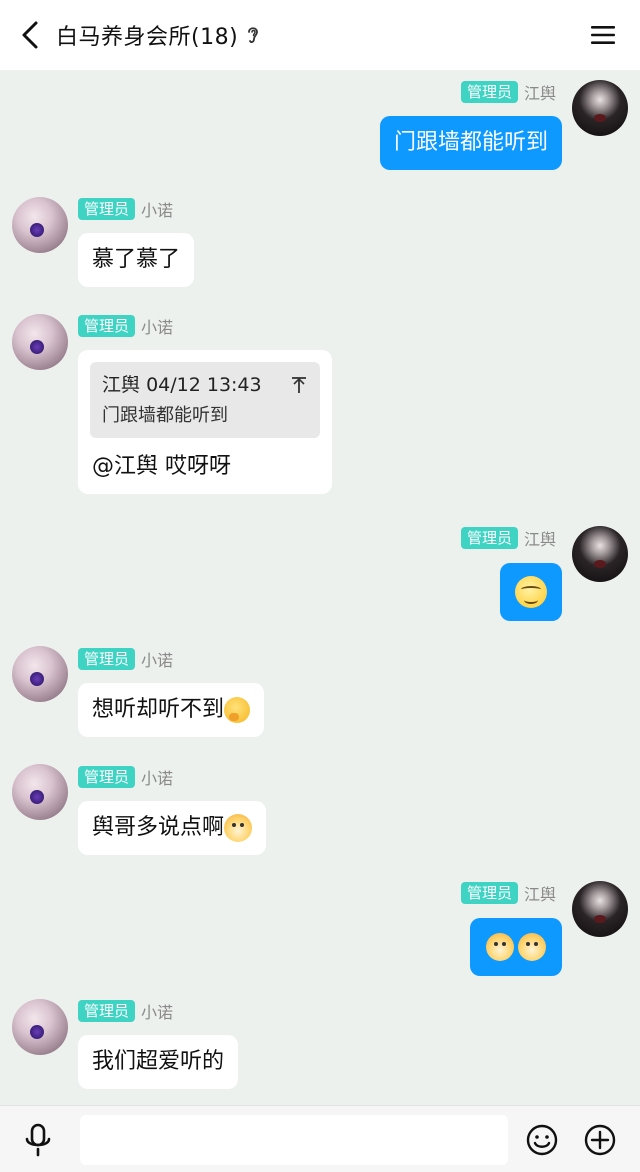  I want to click on message-text: 想听却听不到, so click(158, 709).